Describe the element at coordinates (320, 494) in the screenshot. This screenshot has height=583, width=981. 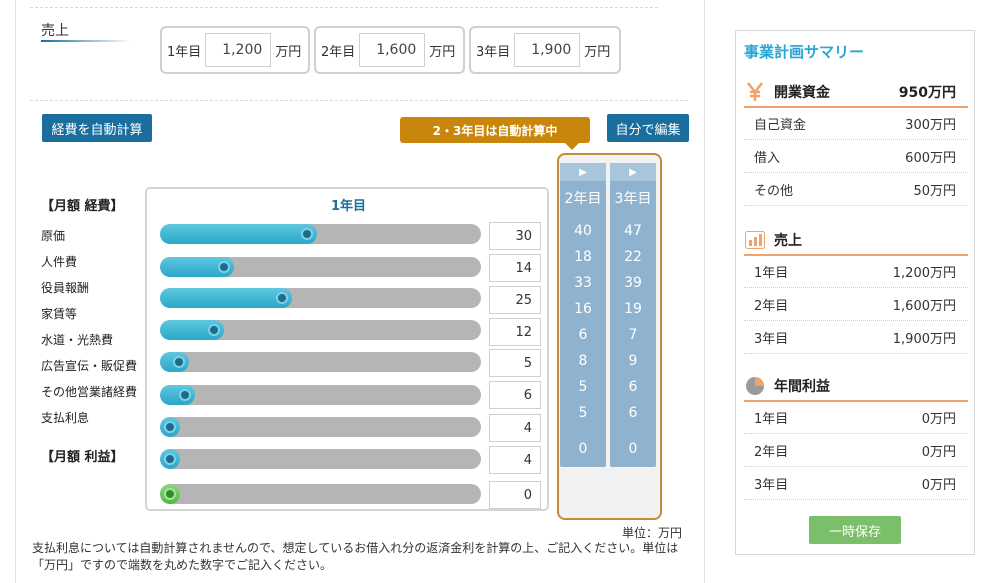
I see `profit-slider-track` at that location.